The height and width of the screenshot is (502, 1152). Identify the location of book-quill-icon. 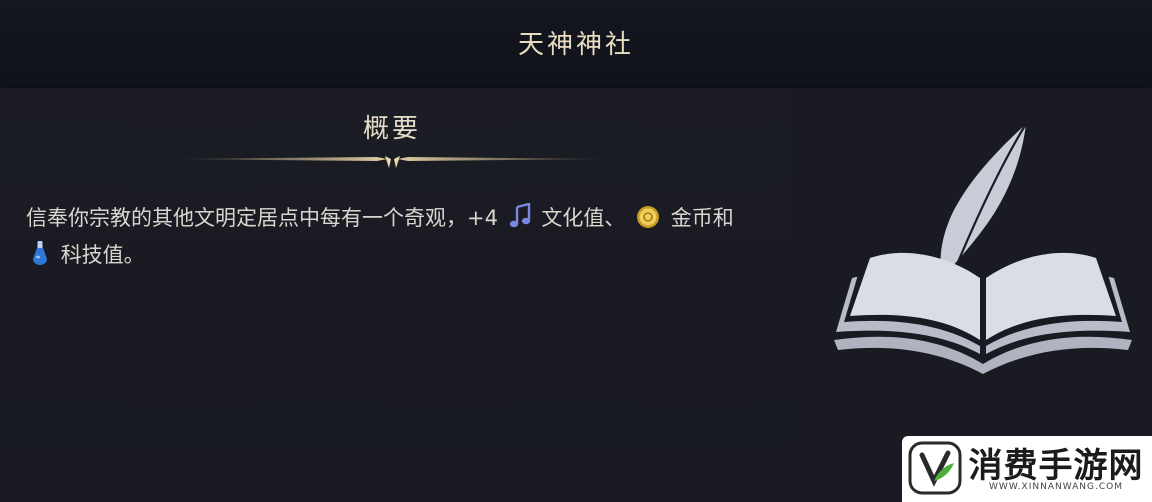
(983, 248).